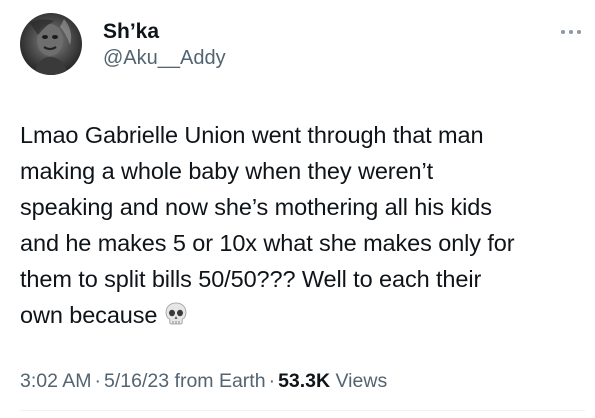  Describe the element at coordinates (302, 410) in the screenshot. I see `divider` at that location.